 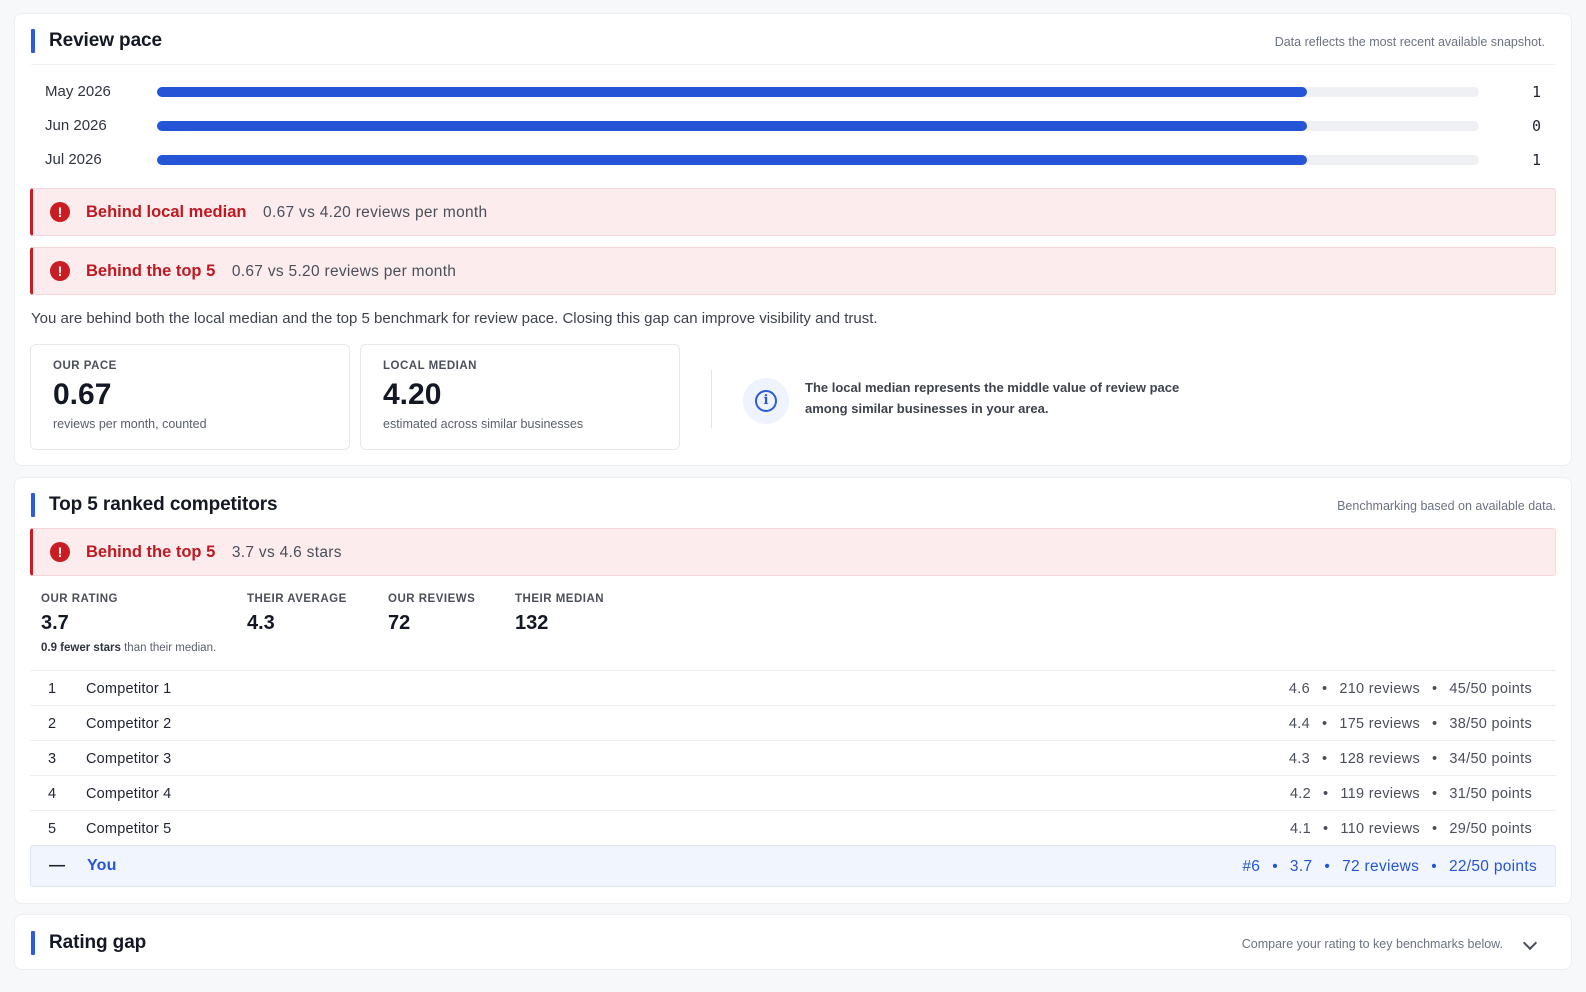 I want to click on rating-gap-subtext: 0.9 fewer stars than their median., so click(x=128, y=648).